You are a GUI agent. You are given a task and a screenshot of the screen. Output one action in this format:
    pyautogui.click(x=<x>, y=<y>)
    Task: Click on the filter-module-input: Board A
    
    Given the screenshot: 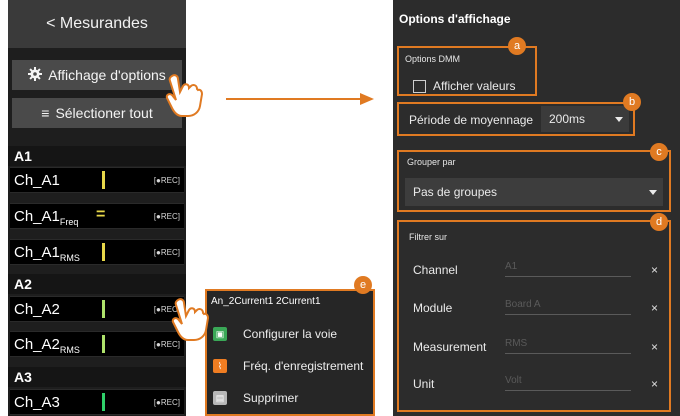 What is the action you would take?
    pyautogui.click(x=568, y=307)
    